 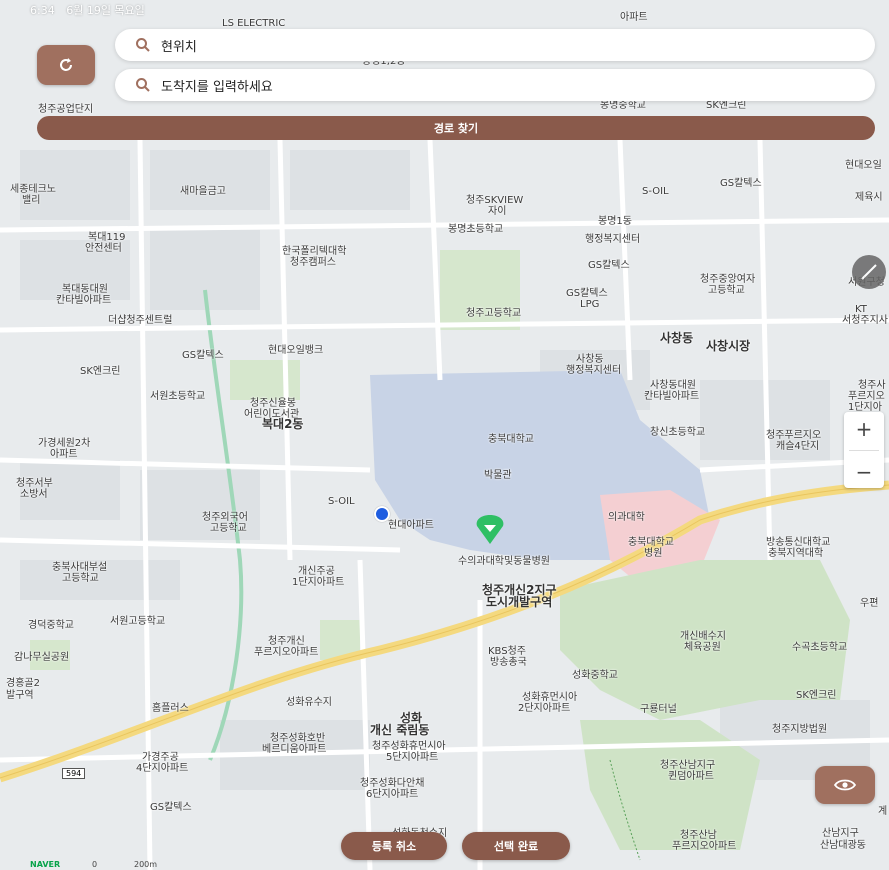 What do you see at coordinates (162, 769) in the screenshot?
I see `map-poi-label: 4단지아파트` at bounding box center [162, 769].